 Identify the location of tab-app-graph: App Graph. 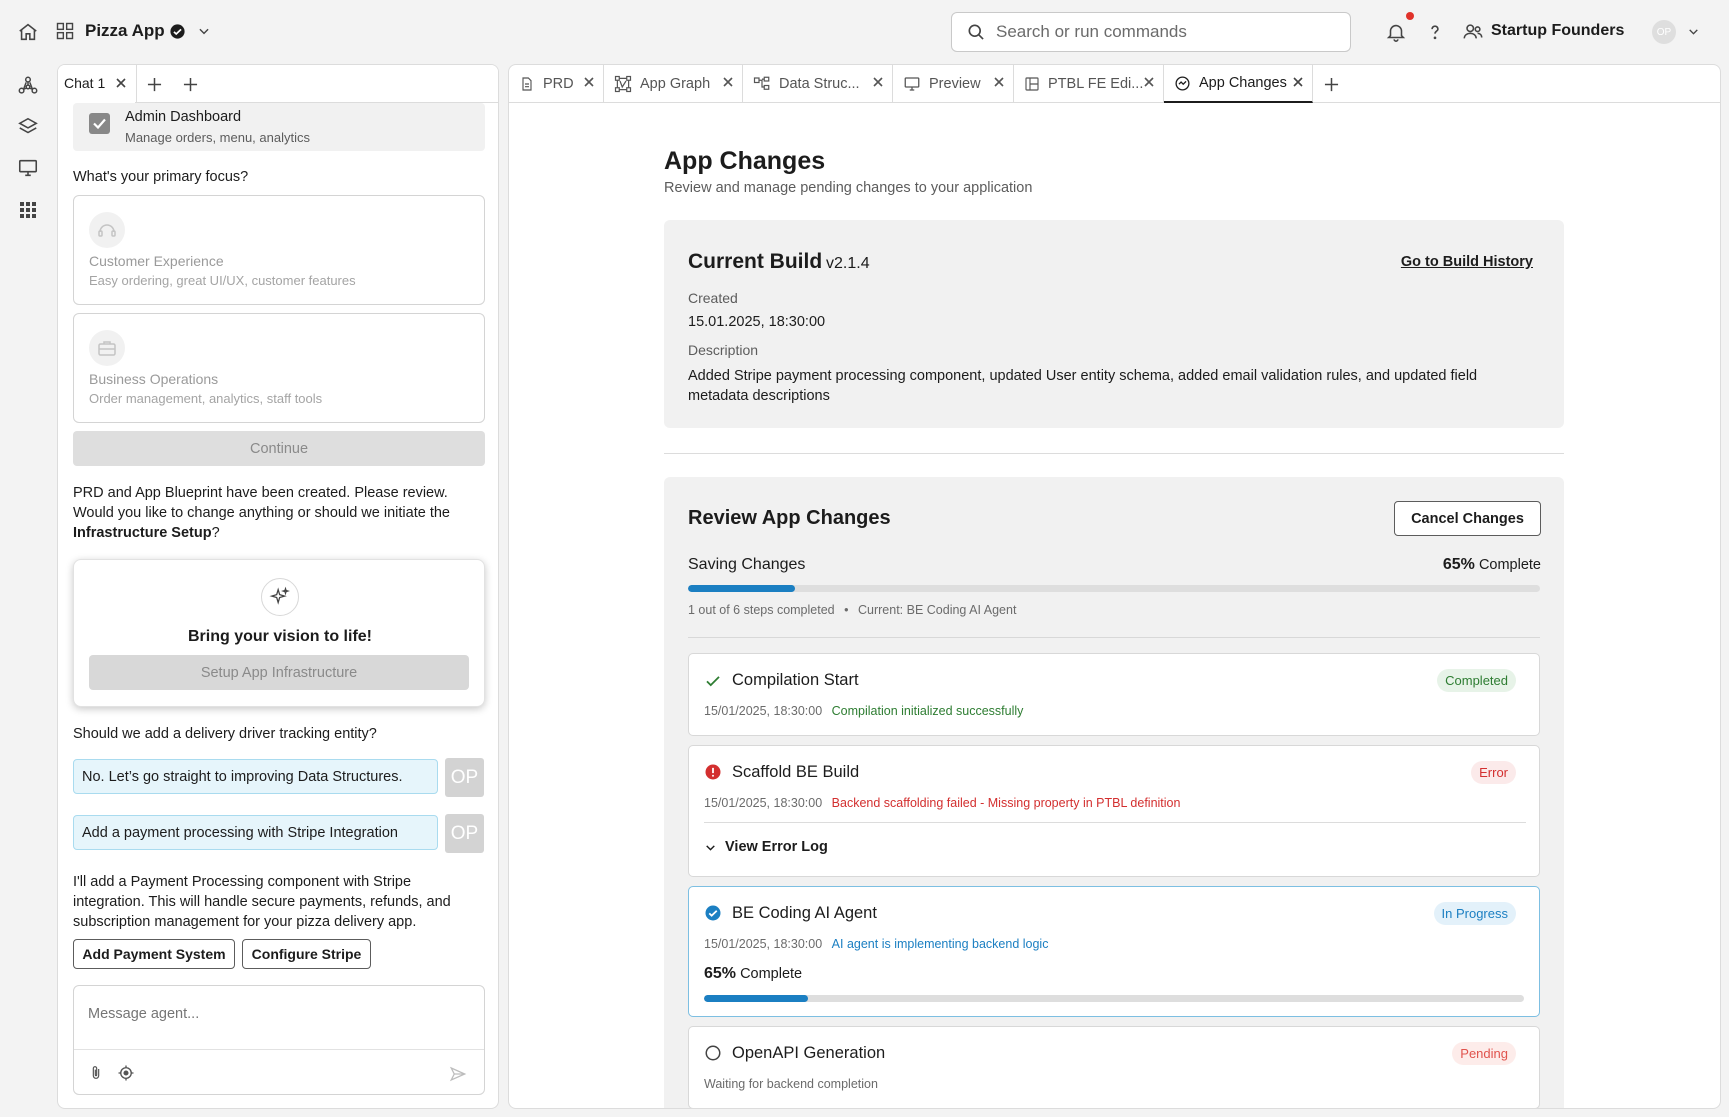
(673, 84).